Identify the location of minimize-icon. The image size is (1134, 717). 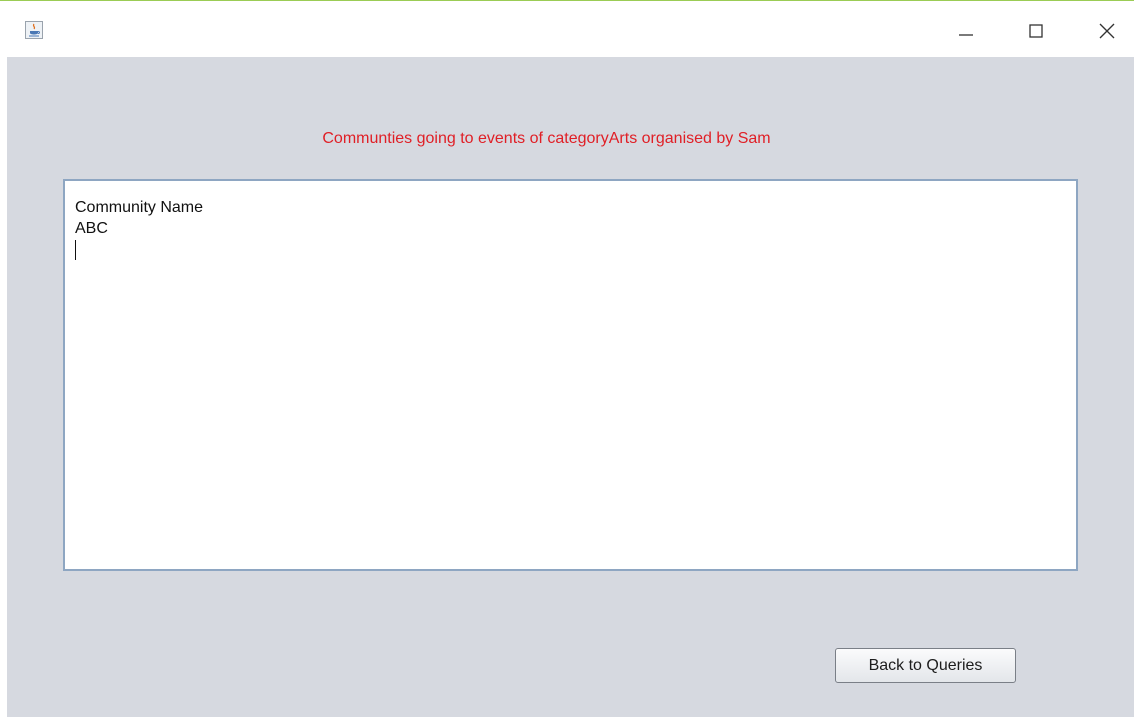
(966, 35).